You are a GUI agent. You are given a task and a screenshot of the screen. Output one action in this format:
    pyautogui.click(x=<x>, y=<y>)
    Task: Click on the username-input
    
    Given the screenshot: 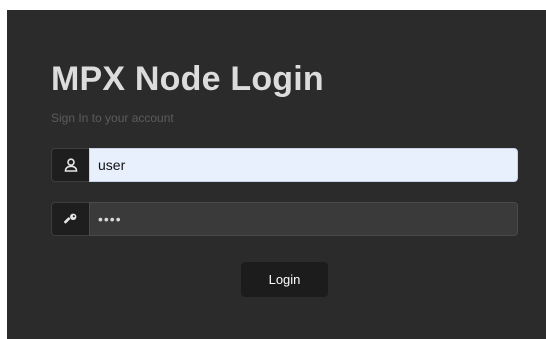 What is the action you would take?
    pyautogui.click(x=303, y=165)
    